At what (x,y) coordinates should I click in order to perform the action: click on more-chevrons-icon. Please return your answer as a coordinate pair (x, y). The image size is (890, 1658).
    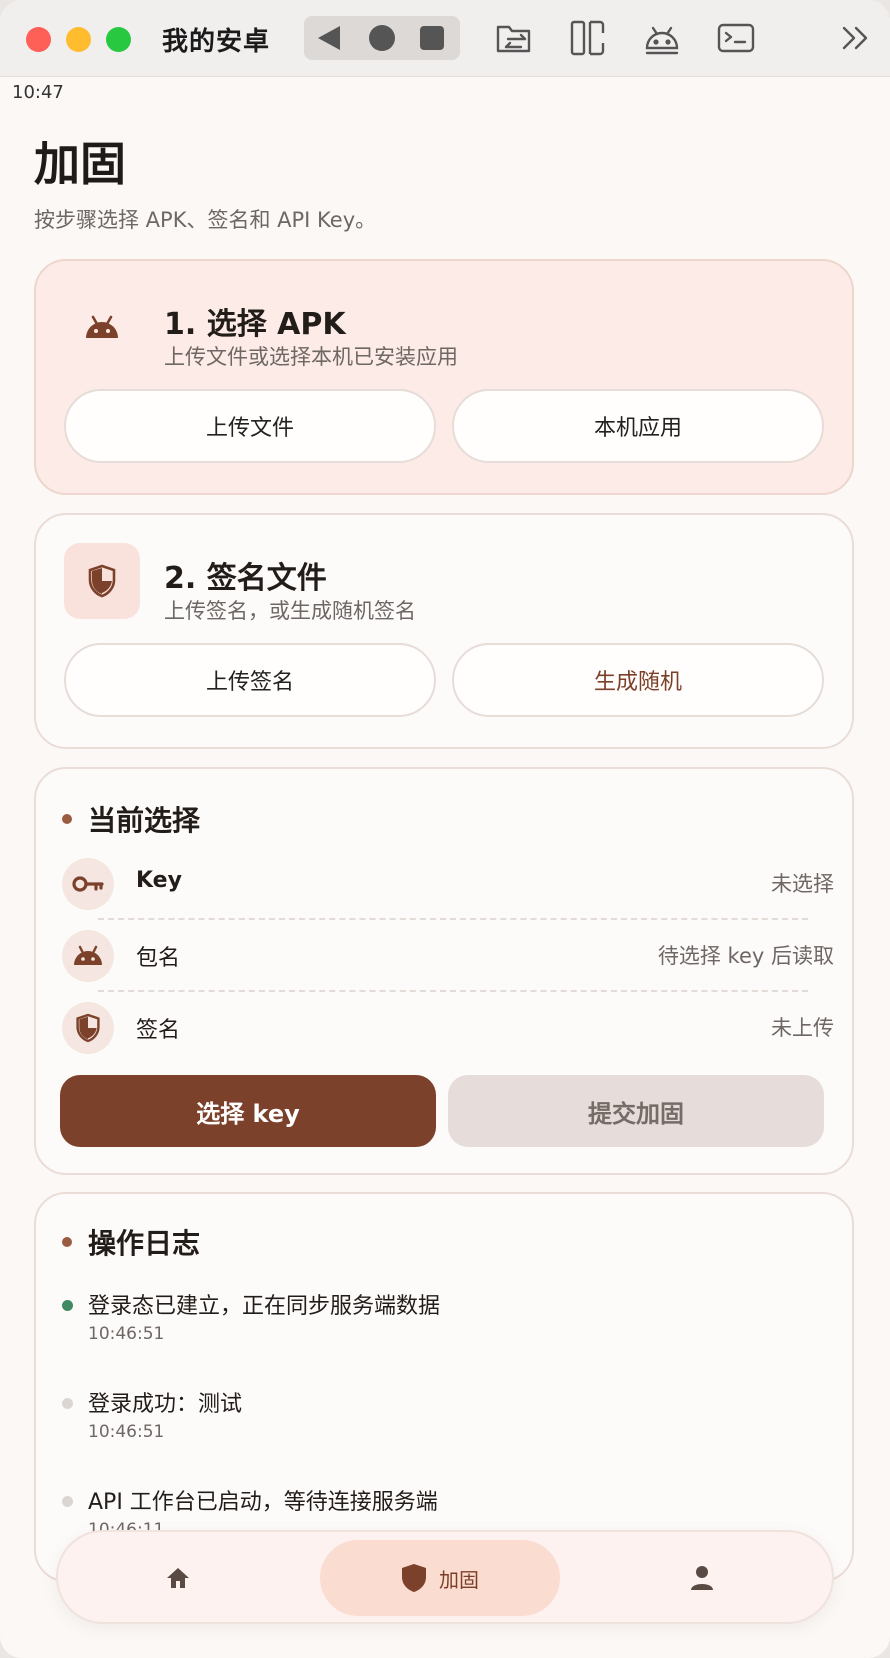
    Looking at the image, I should click on (855, 38).